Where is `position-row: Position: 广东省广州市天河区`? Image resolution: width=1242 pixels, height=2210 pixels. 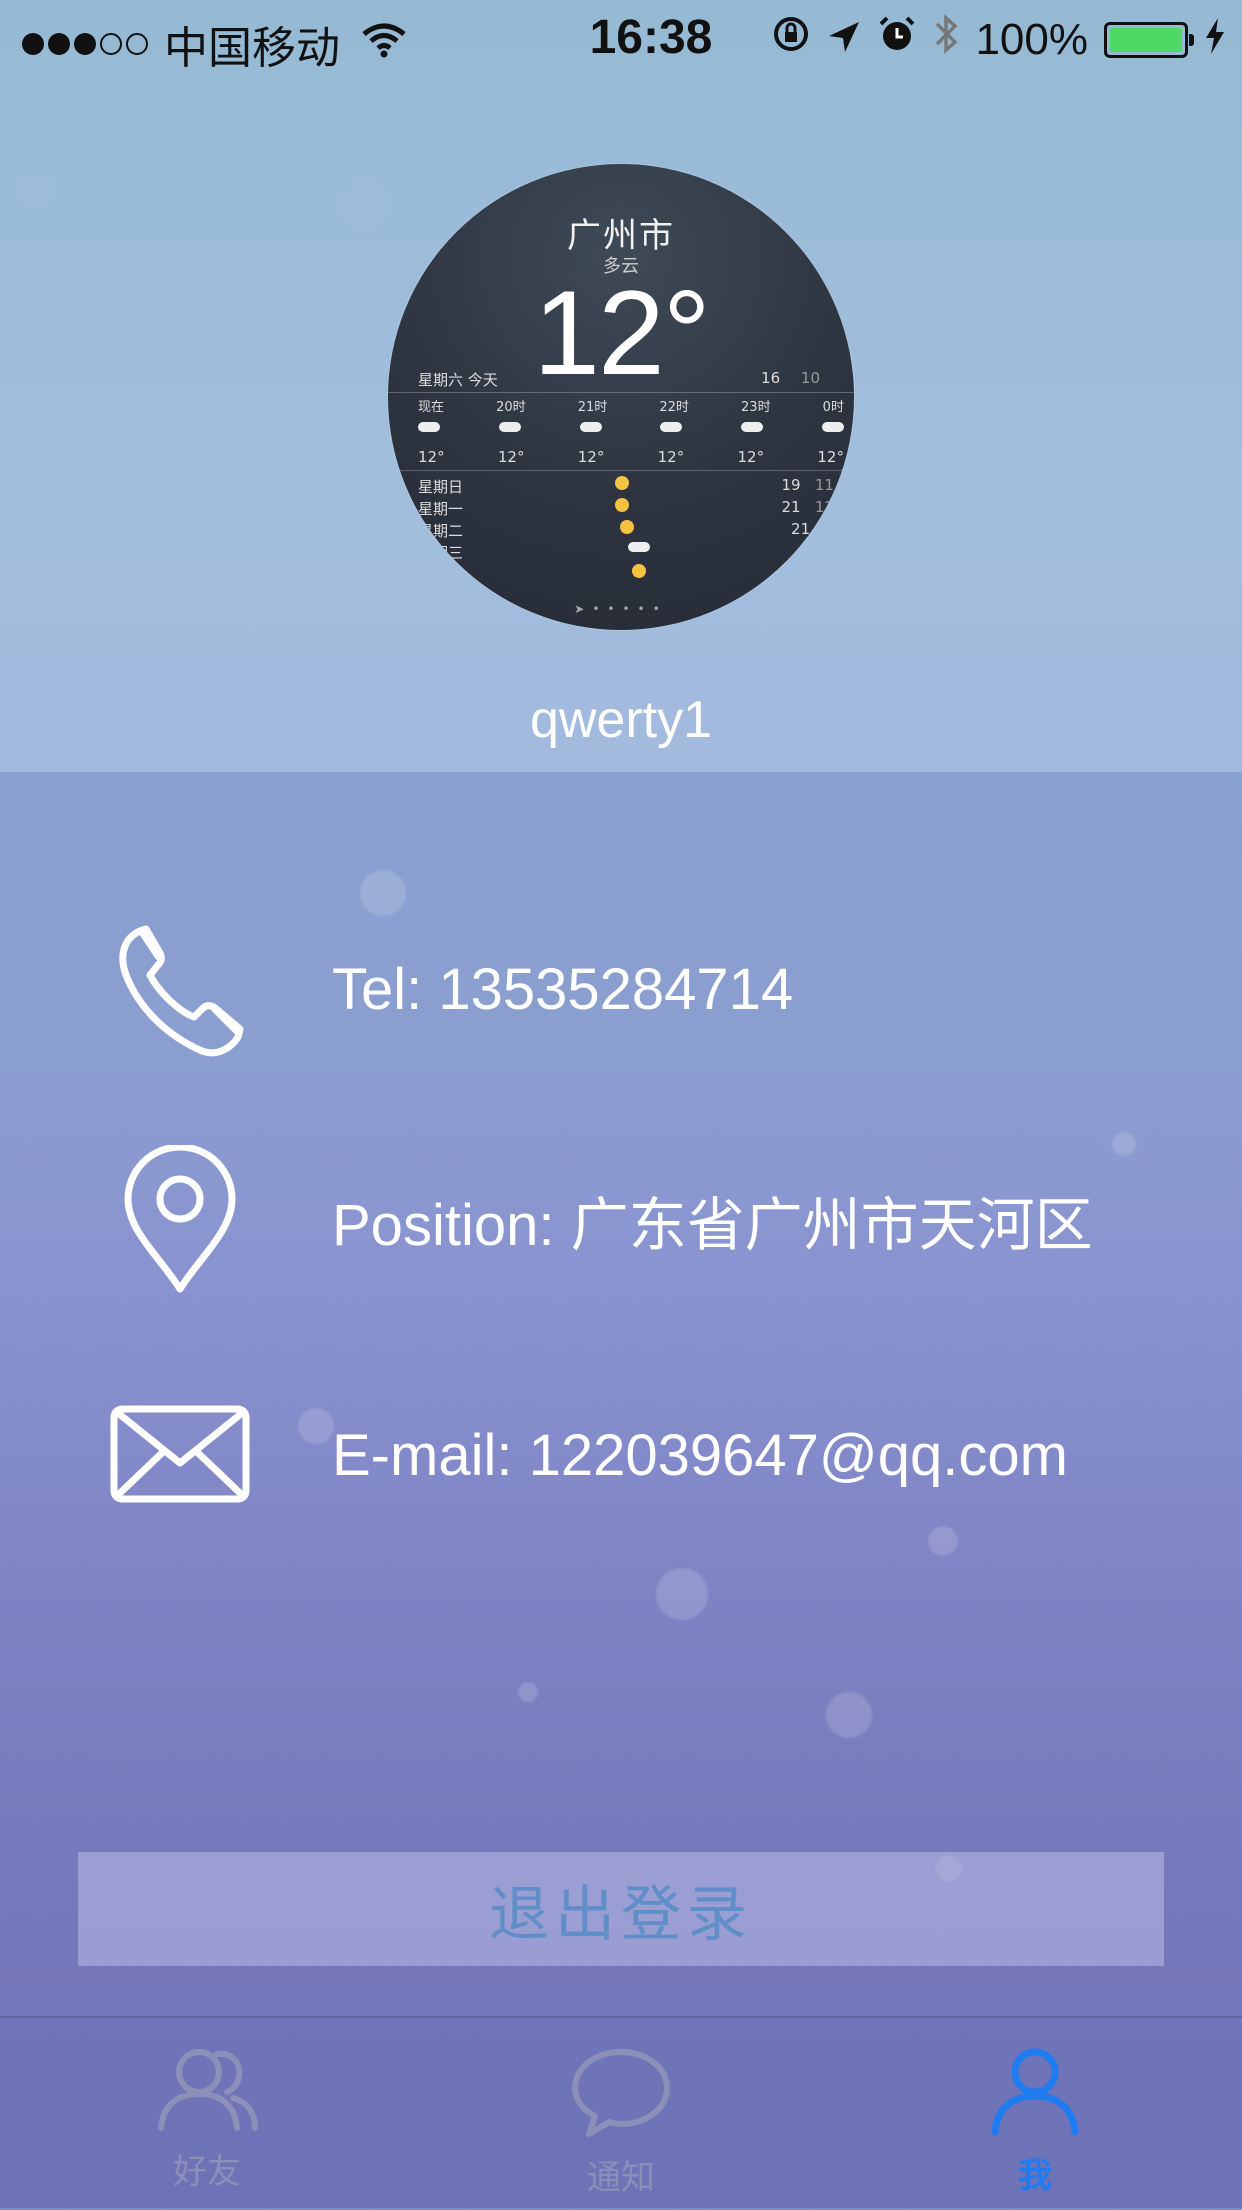 position-row: Position: 广东省广州市天河区 is located at coordinates (661, 1219).